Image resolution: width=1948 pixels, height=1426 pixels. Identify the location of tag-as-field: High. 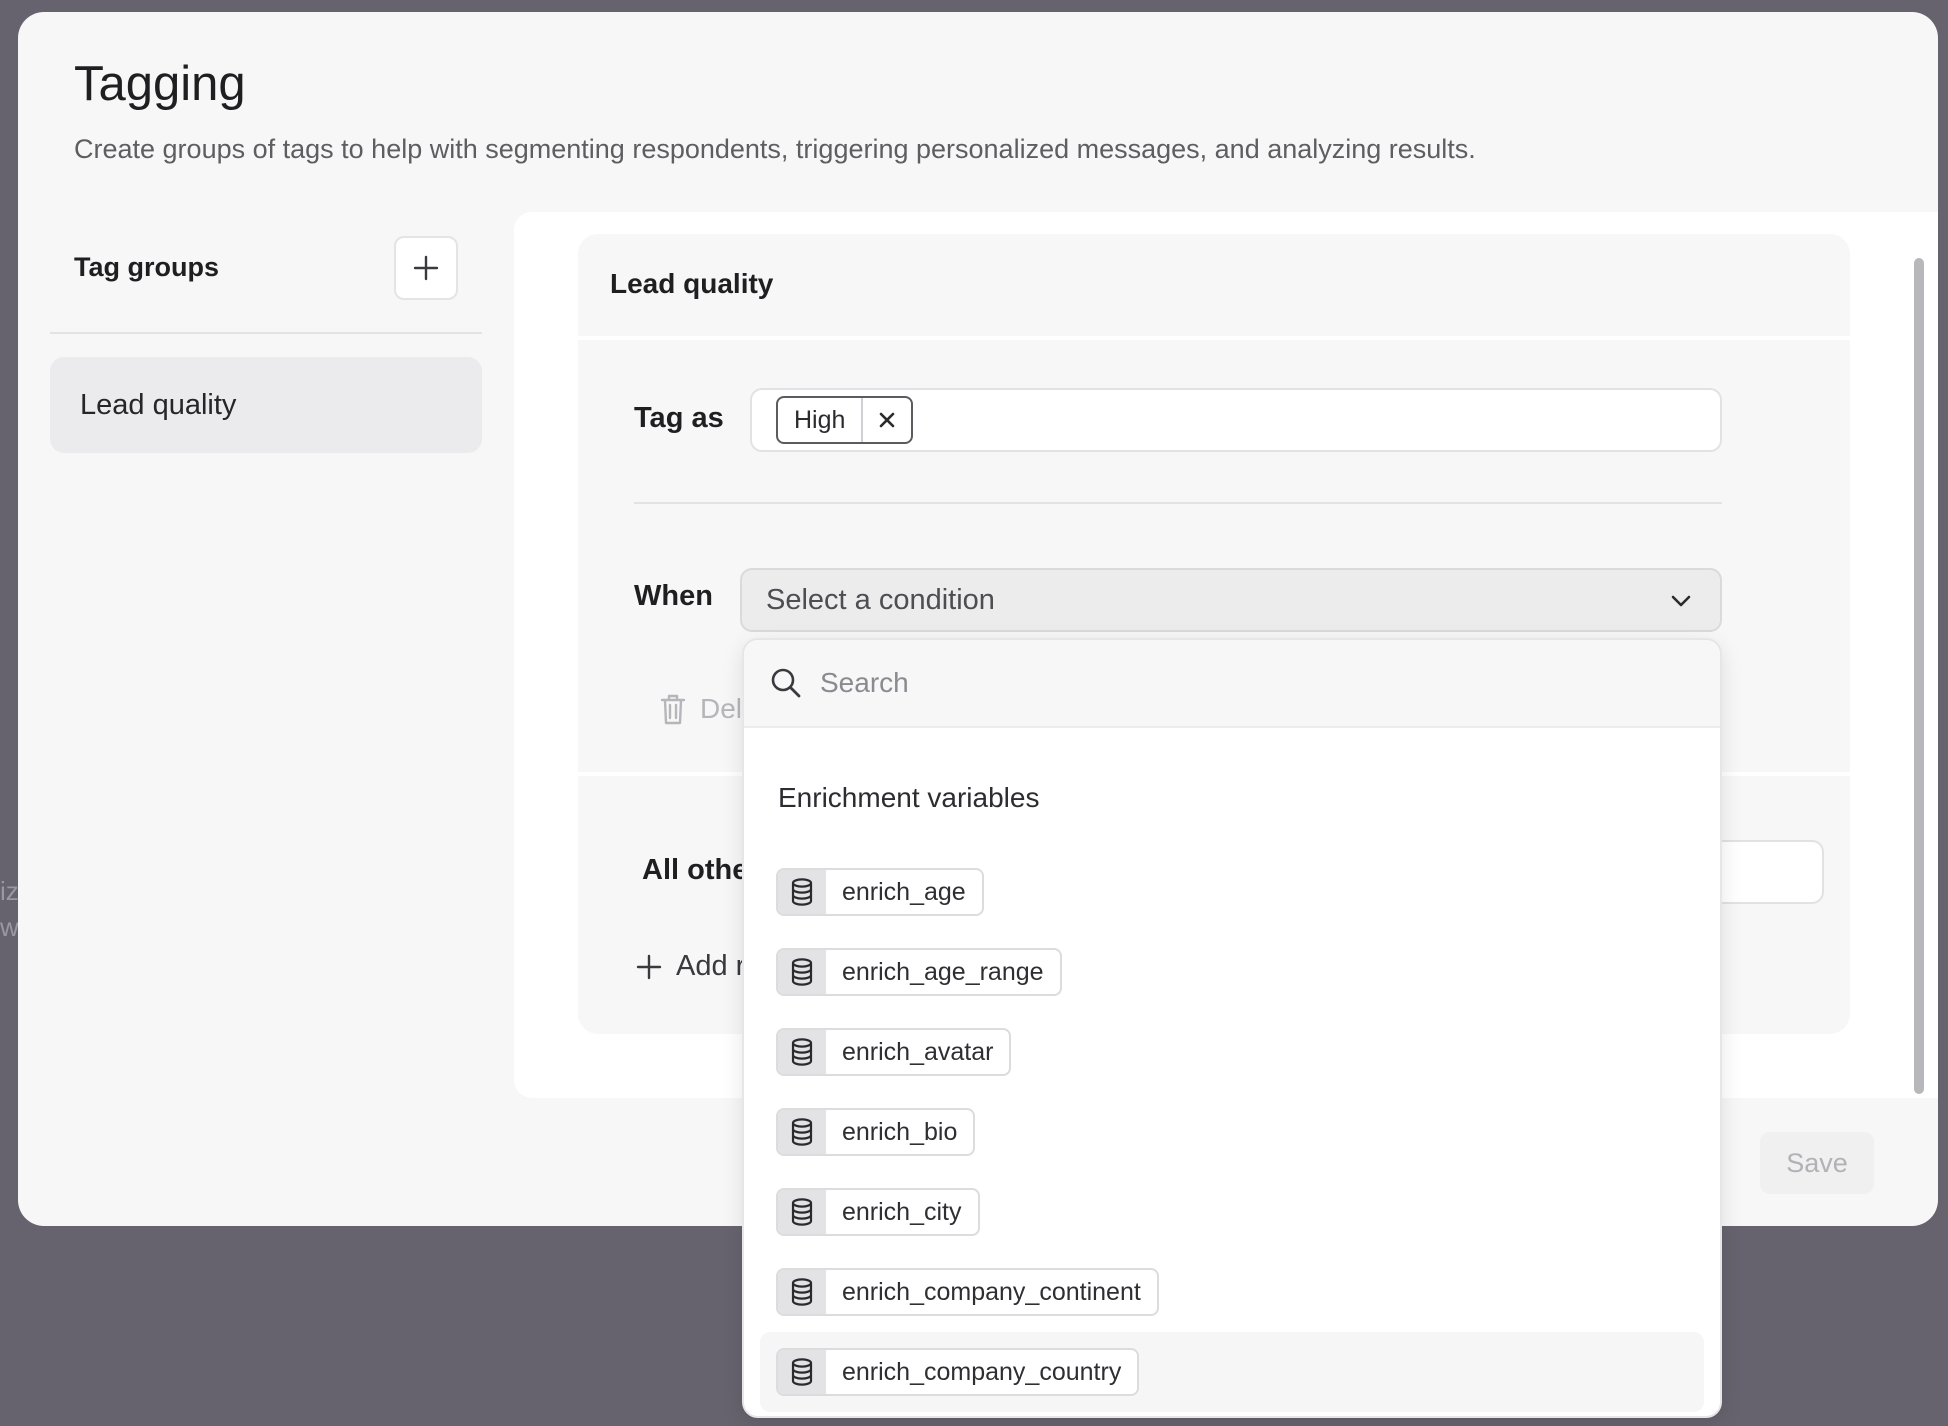
(1236, 420).